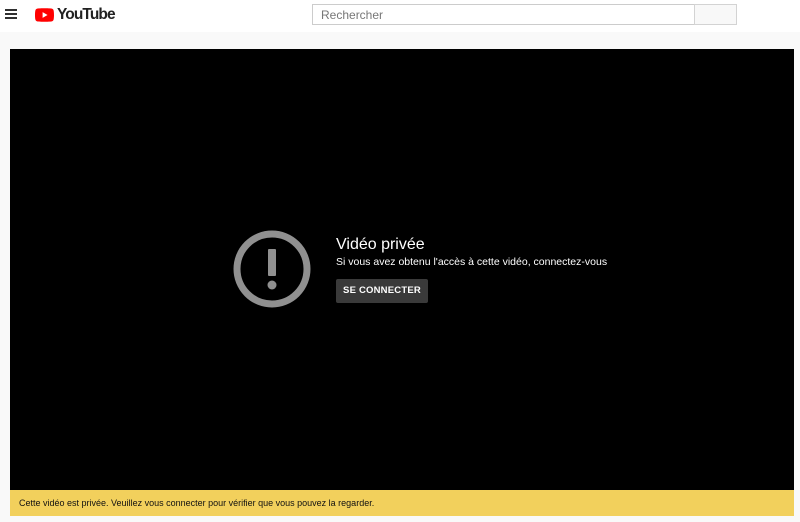 This screenshot has width=800, height=522. I want to click on youtube-play-icon, so click(44, 15).